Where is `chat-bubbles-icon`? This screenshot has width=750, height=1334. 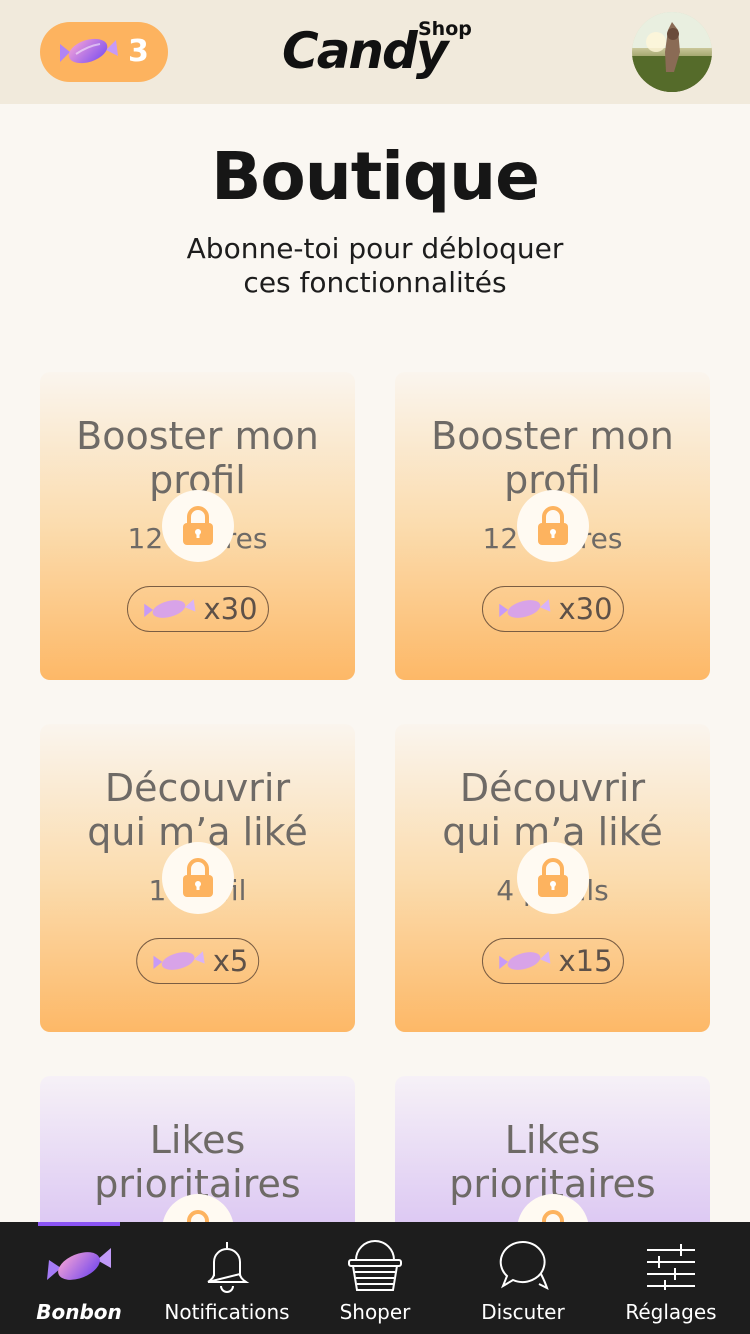
chat-bubbles-icon is located at coordinates (523, 1266).